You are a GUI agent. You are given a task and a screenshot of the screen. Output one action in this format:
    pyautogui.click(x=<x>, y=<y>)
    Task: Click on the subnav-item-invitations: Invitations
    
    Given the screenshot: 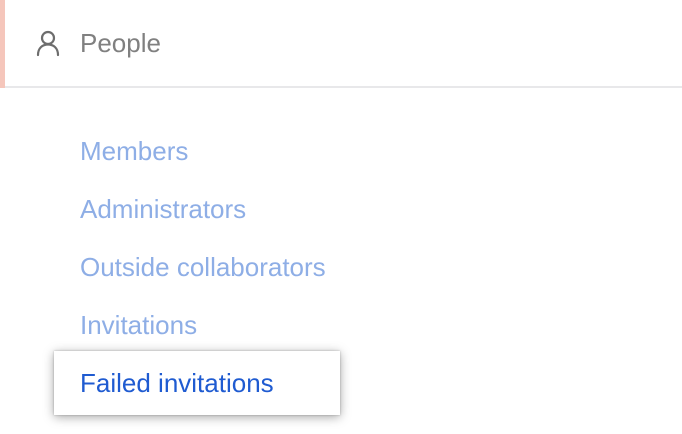 What is the action you would take?
    pyautogui.click(x=138, y=325)
    